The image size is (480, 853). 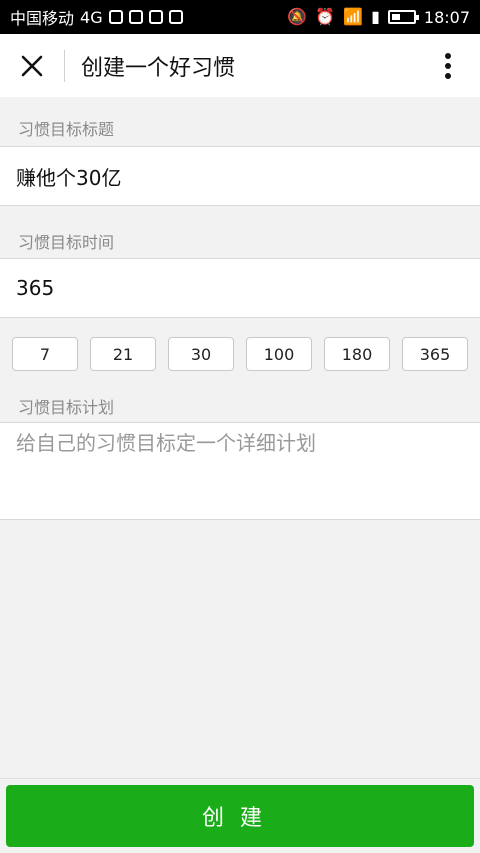 What do you see at coordinates (201, 354) in the screenshot?
I see `duration-option-30: 30` at bounding box center [201, 354].